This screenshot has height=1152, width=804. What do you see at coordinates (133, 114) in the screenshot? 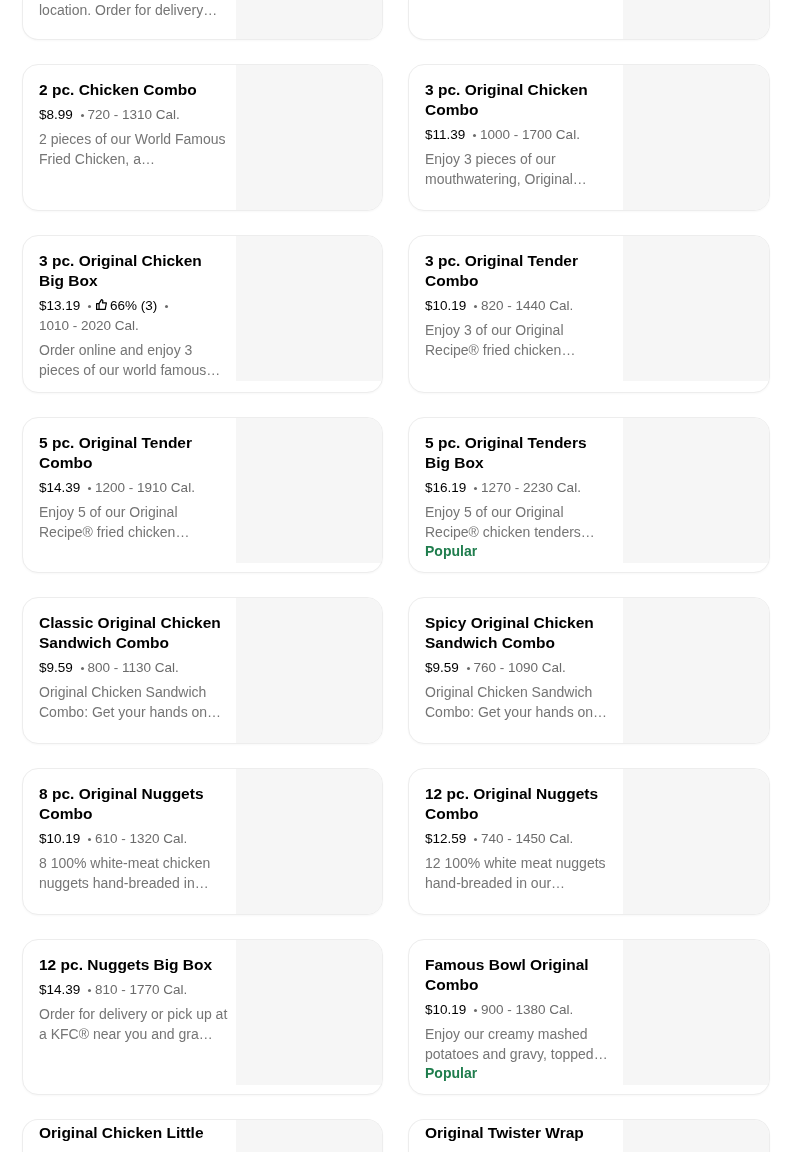
I see `item-calories: 720 - 1310 Cal.` at bounding box center [133, 114].